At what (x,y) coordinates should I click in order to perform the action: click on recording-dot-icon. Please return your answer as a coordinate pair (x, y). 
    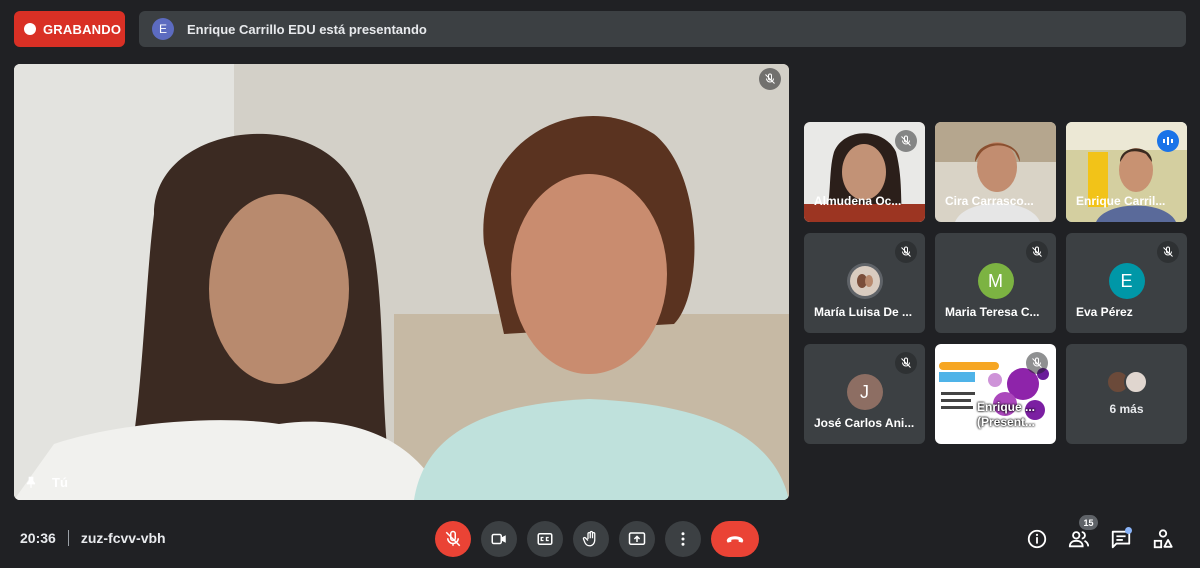
    Looking at the image, I should click on (30, 29).